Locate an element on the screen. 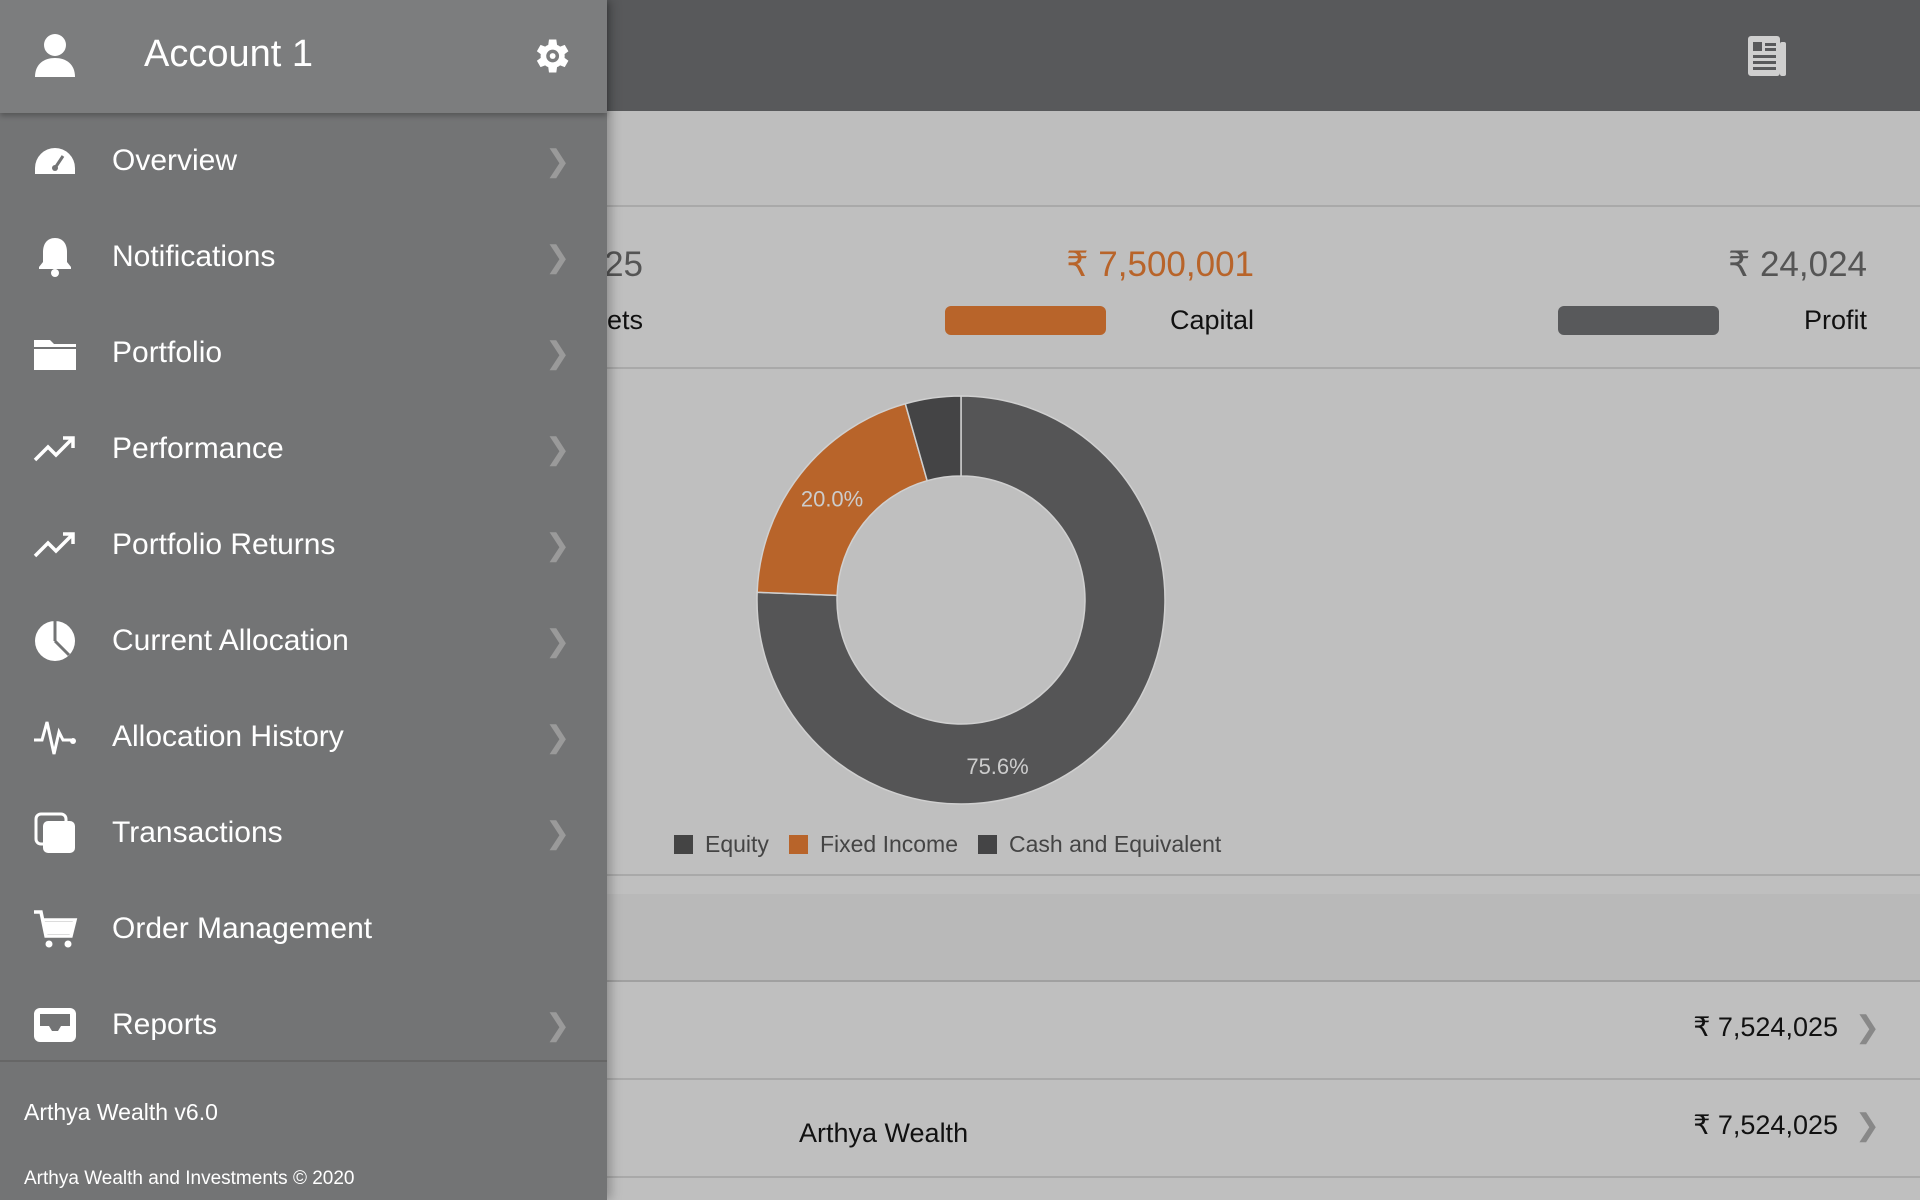 The height and width of the screenshot is (1200, 1920). sidebar-item-label: Allocation History is located at coordinates (228, 736).